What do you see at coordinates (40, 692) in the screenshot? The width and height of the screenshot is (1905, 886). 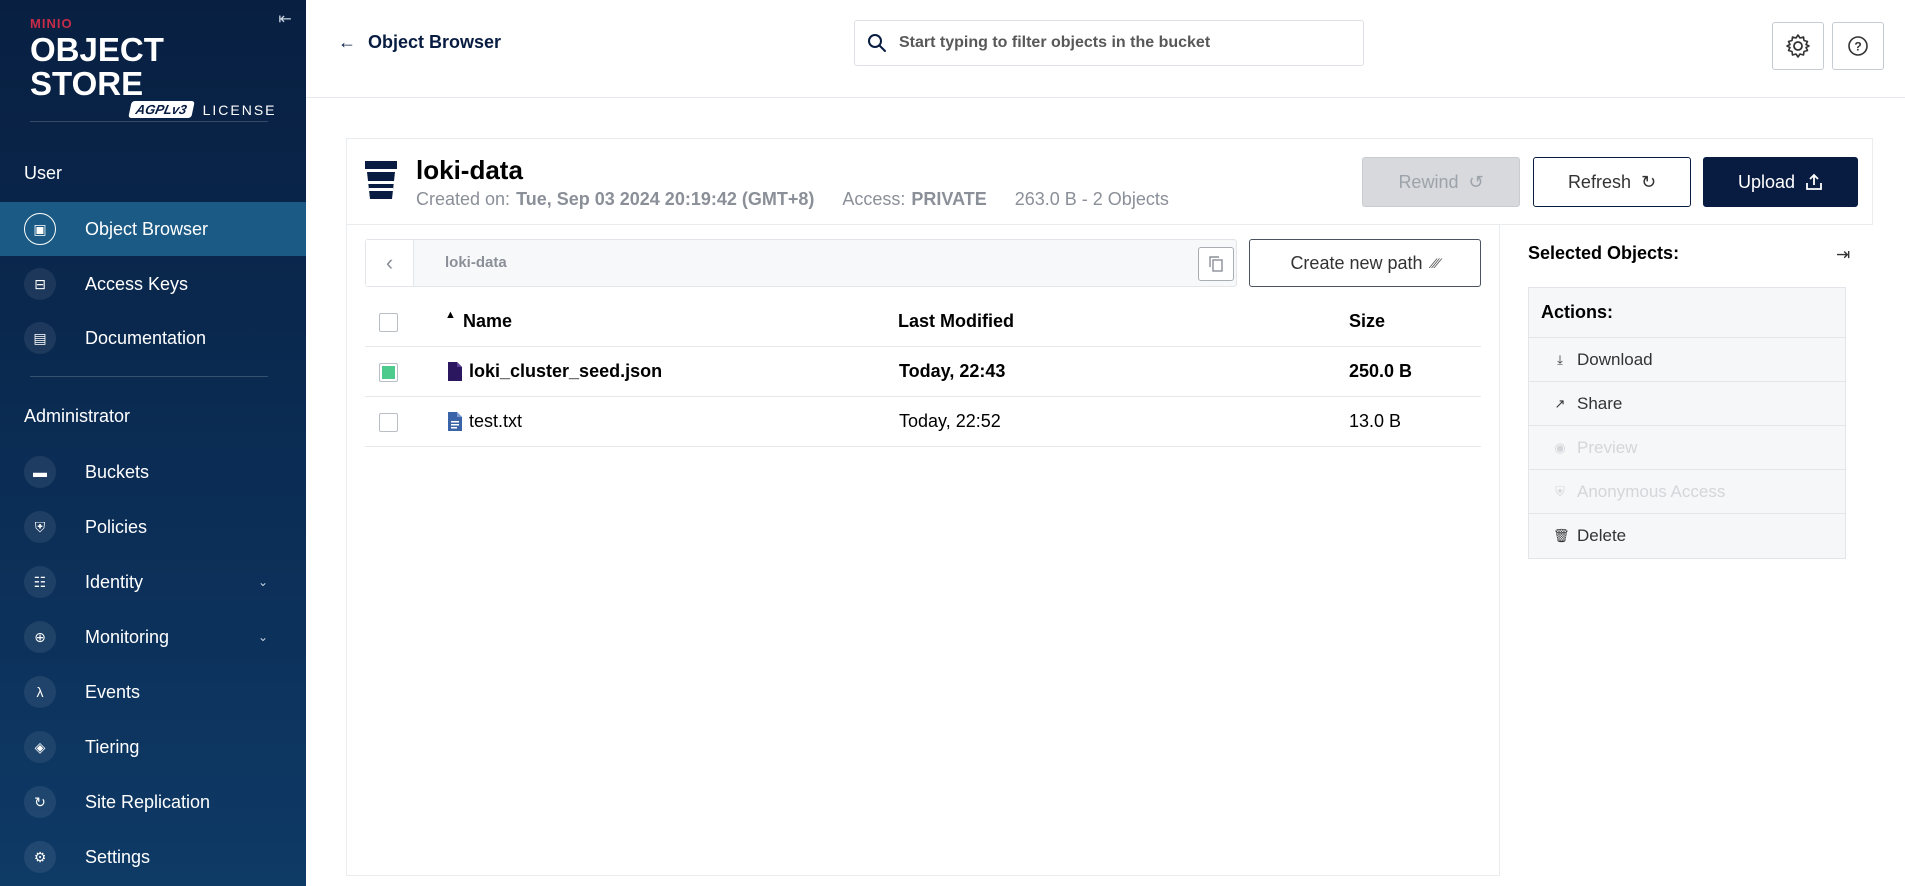 I see `lambda-icon: λ` at bounding box center [40, 692].